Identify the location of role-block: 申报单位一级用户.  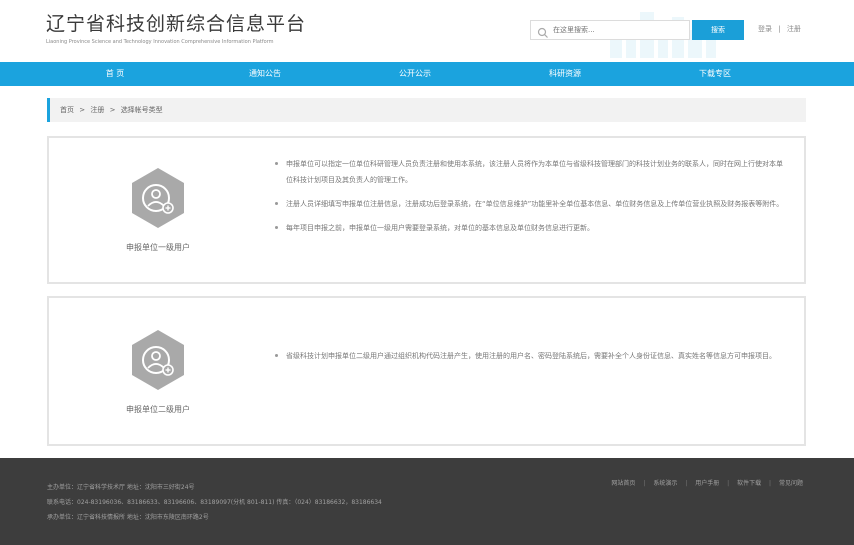
(158, 209).